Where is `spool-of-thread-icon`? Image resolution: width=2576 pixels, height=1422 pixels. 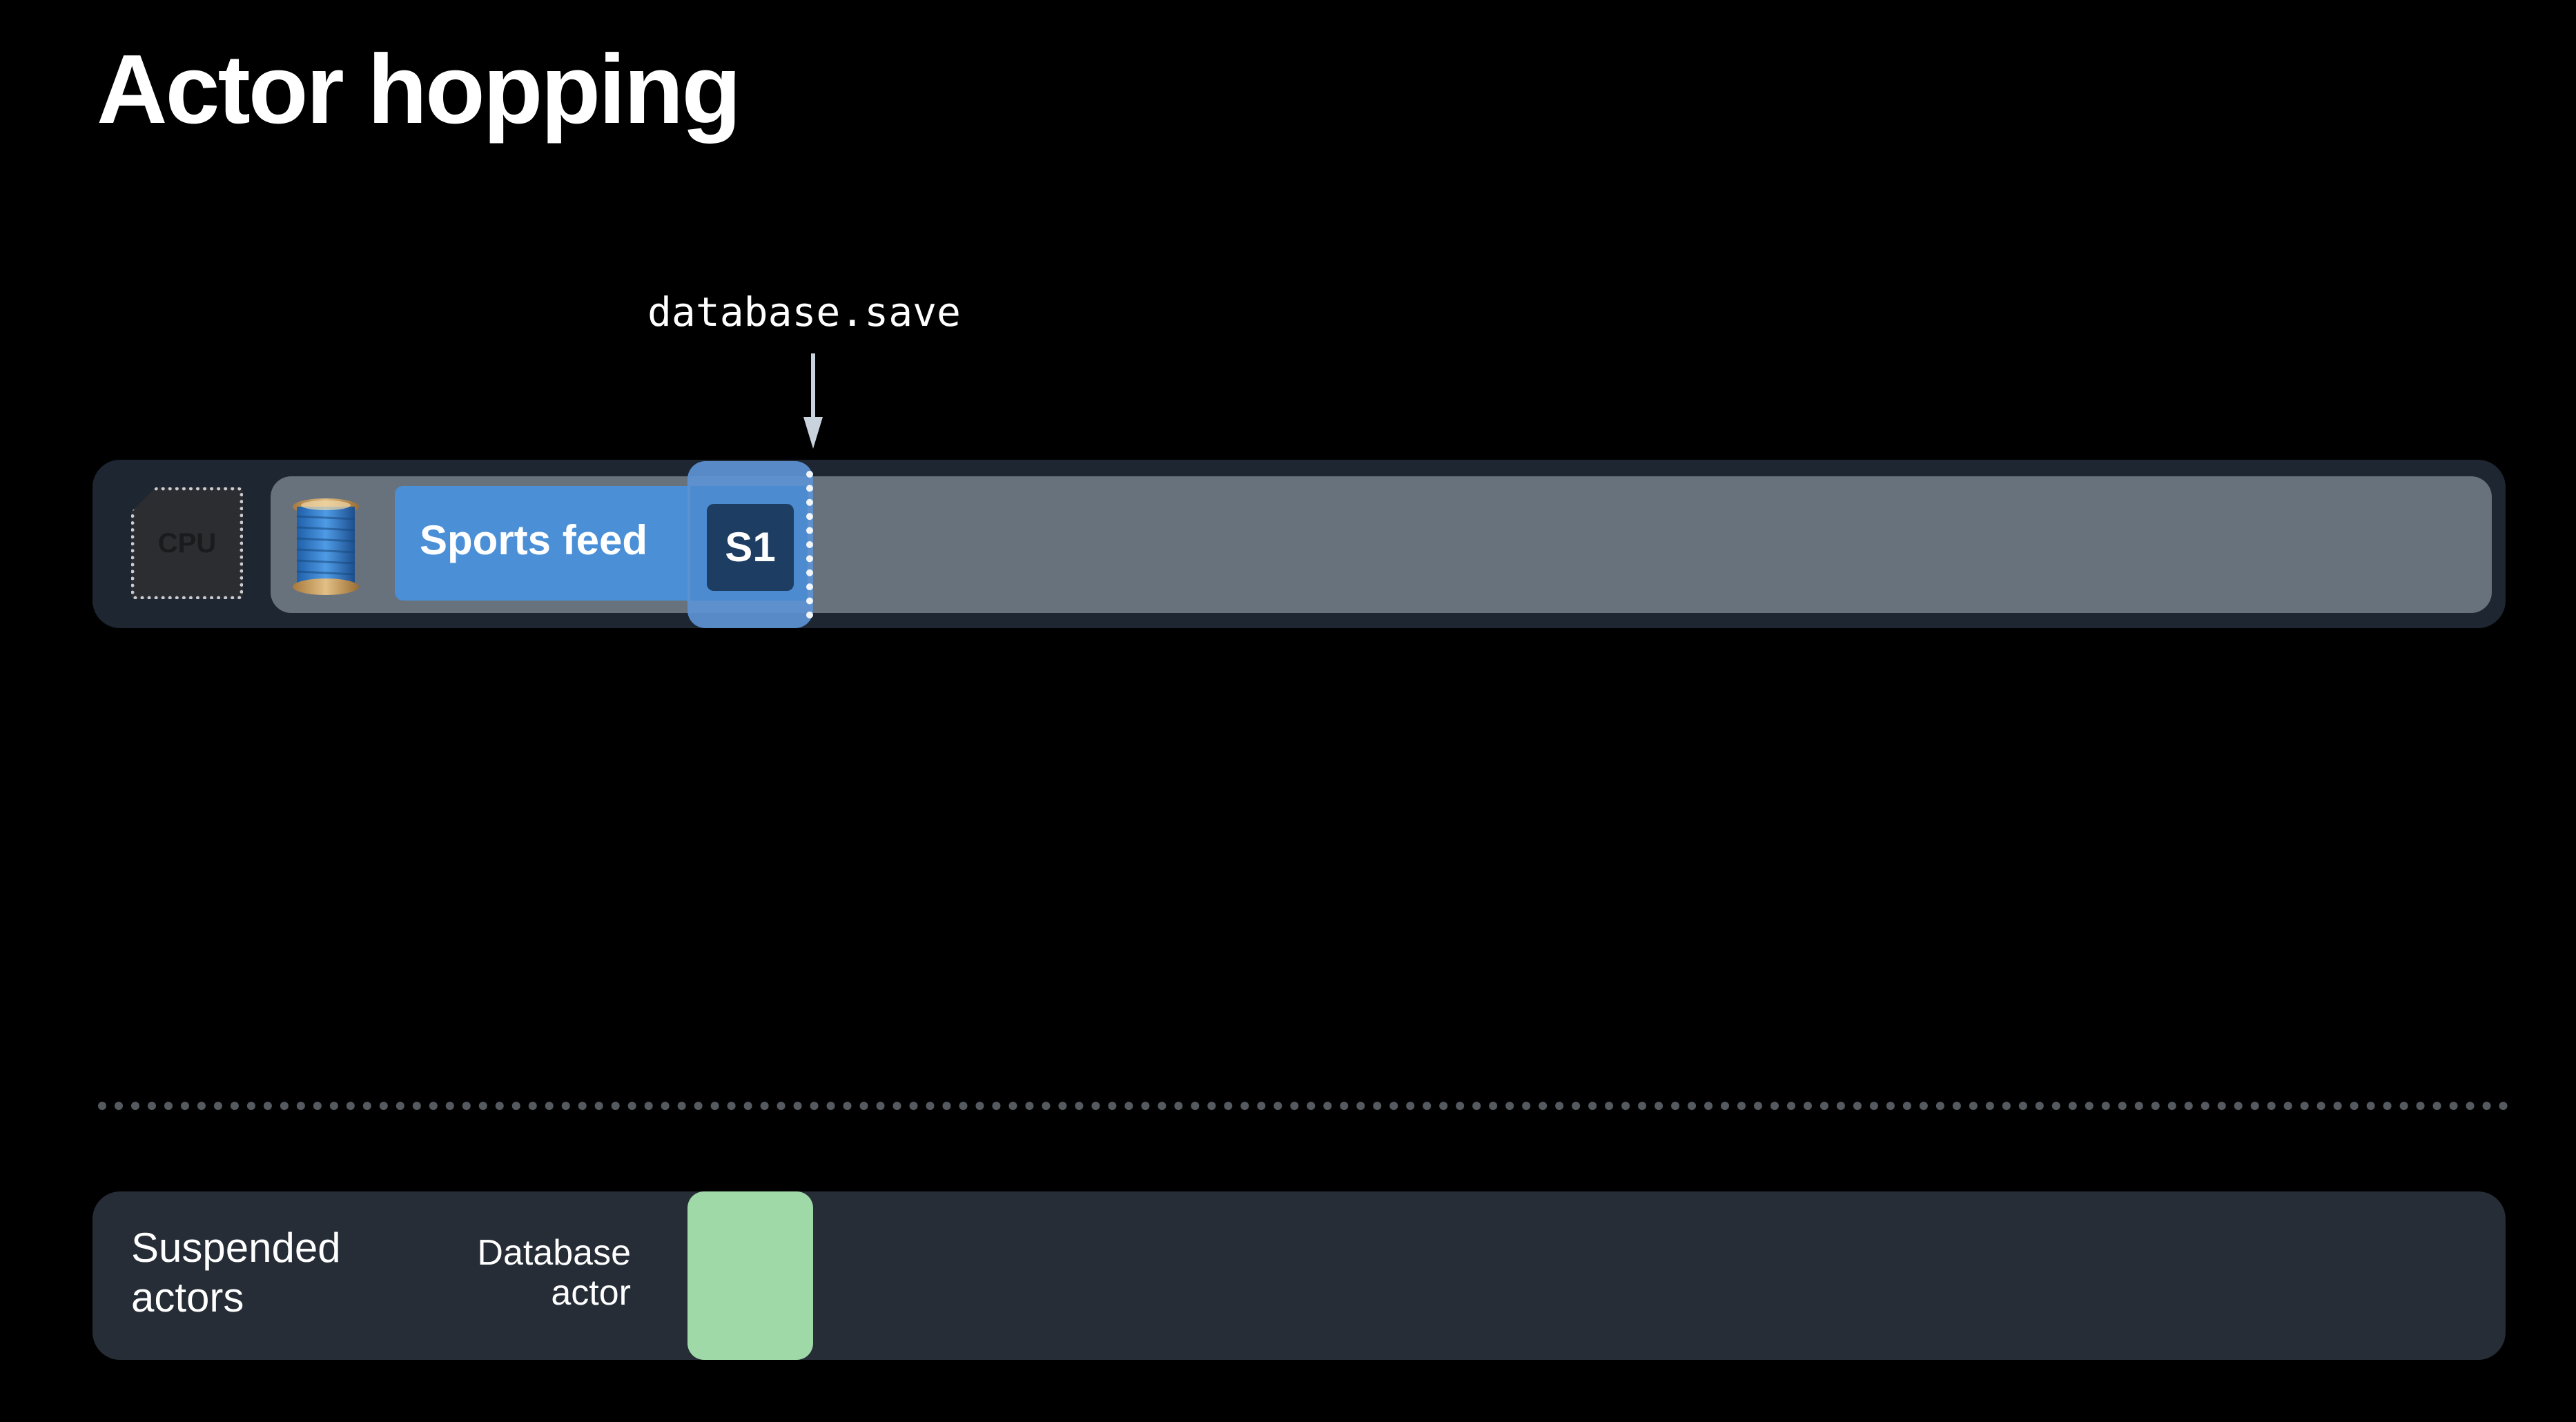
spool-of-thread-icon is located at coordinates (326, 546).